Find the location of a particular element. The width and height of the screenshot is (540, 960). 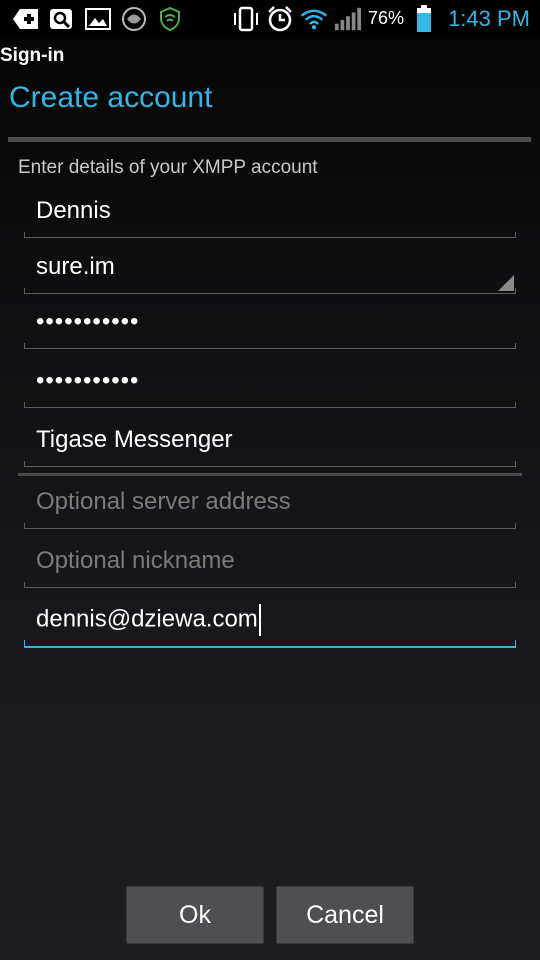

email-field: dennis@dziewa.com is located at coordinates (270, 621).